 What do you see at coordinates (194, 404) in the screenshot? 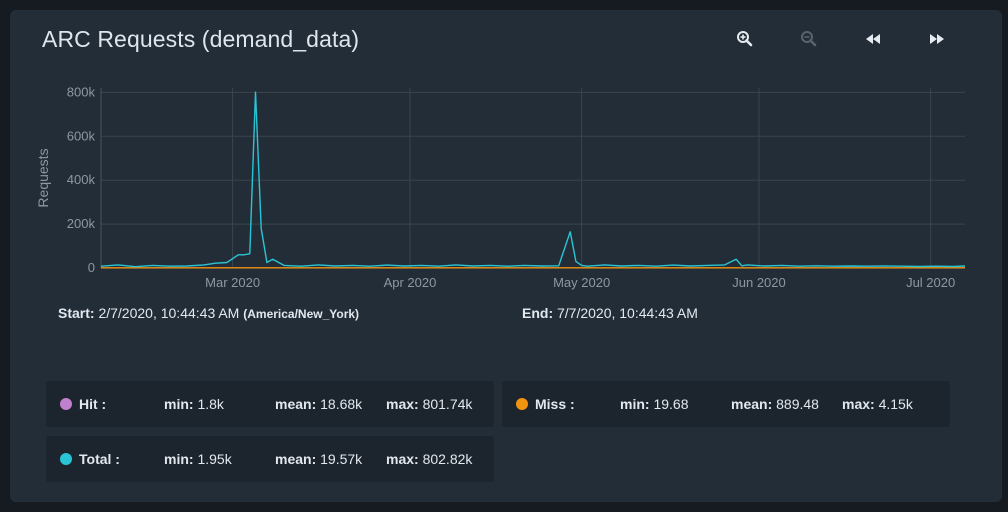
I see `legend-min: min: 1.8k` at bounding box center [194, 404].